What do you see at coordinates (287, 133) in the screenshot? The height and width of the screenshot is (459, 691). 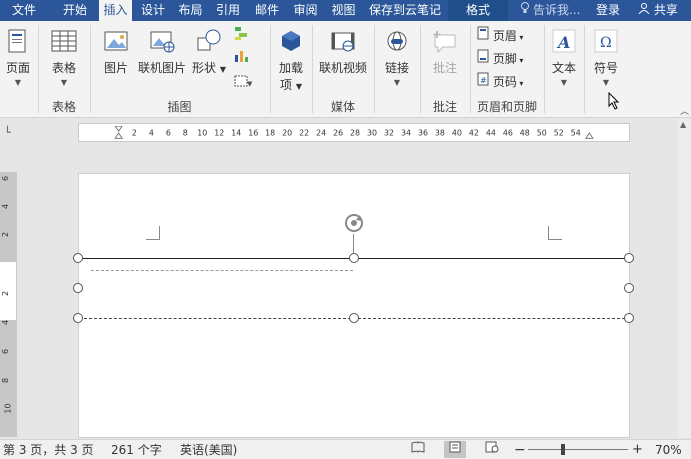 I see `ruler-number: 20` at bounding box center [287, 133].